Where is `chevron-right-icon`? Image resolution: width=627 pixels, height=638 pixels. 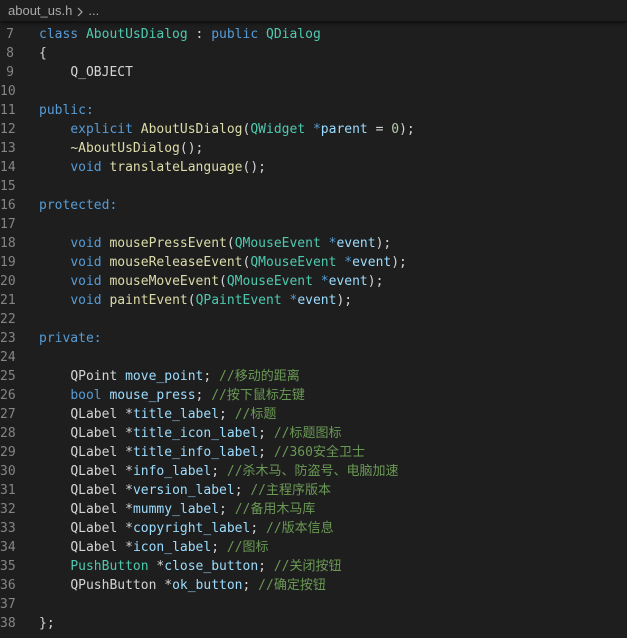 chevron-right-icon is located at coordinates (80, 10).